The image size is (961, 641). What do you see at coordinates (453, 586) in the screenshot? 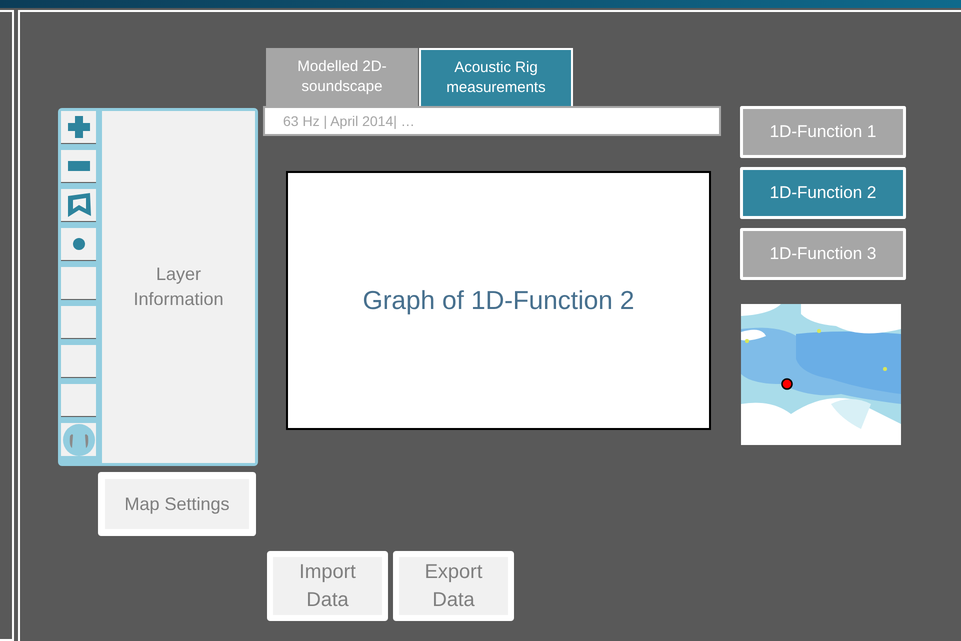
I see `data-button: Export Data` at bounding box center [453, 586].